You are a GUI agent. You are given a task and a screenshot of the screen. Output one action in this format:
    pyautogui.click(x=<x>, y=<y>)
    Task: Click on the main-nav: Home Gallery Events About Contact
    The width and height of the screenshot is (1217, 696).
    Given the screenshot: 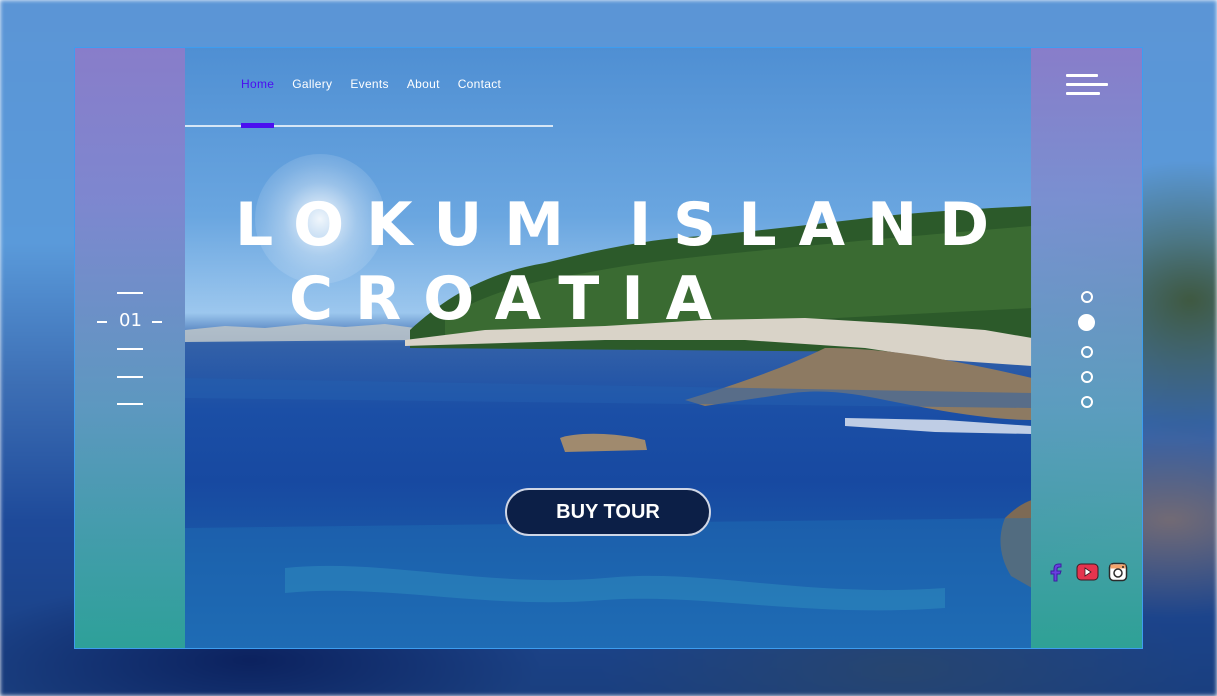 What is the action you would take?
    pyautogui.click(x=371, y=84)
    